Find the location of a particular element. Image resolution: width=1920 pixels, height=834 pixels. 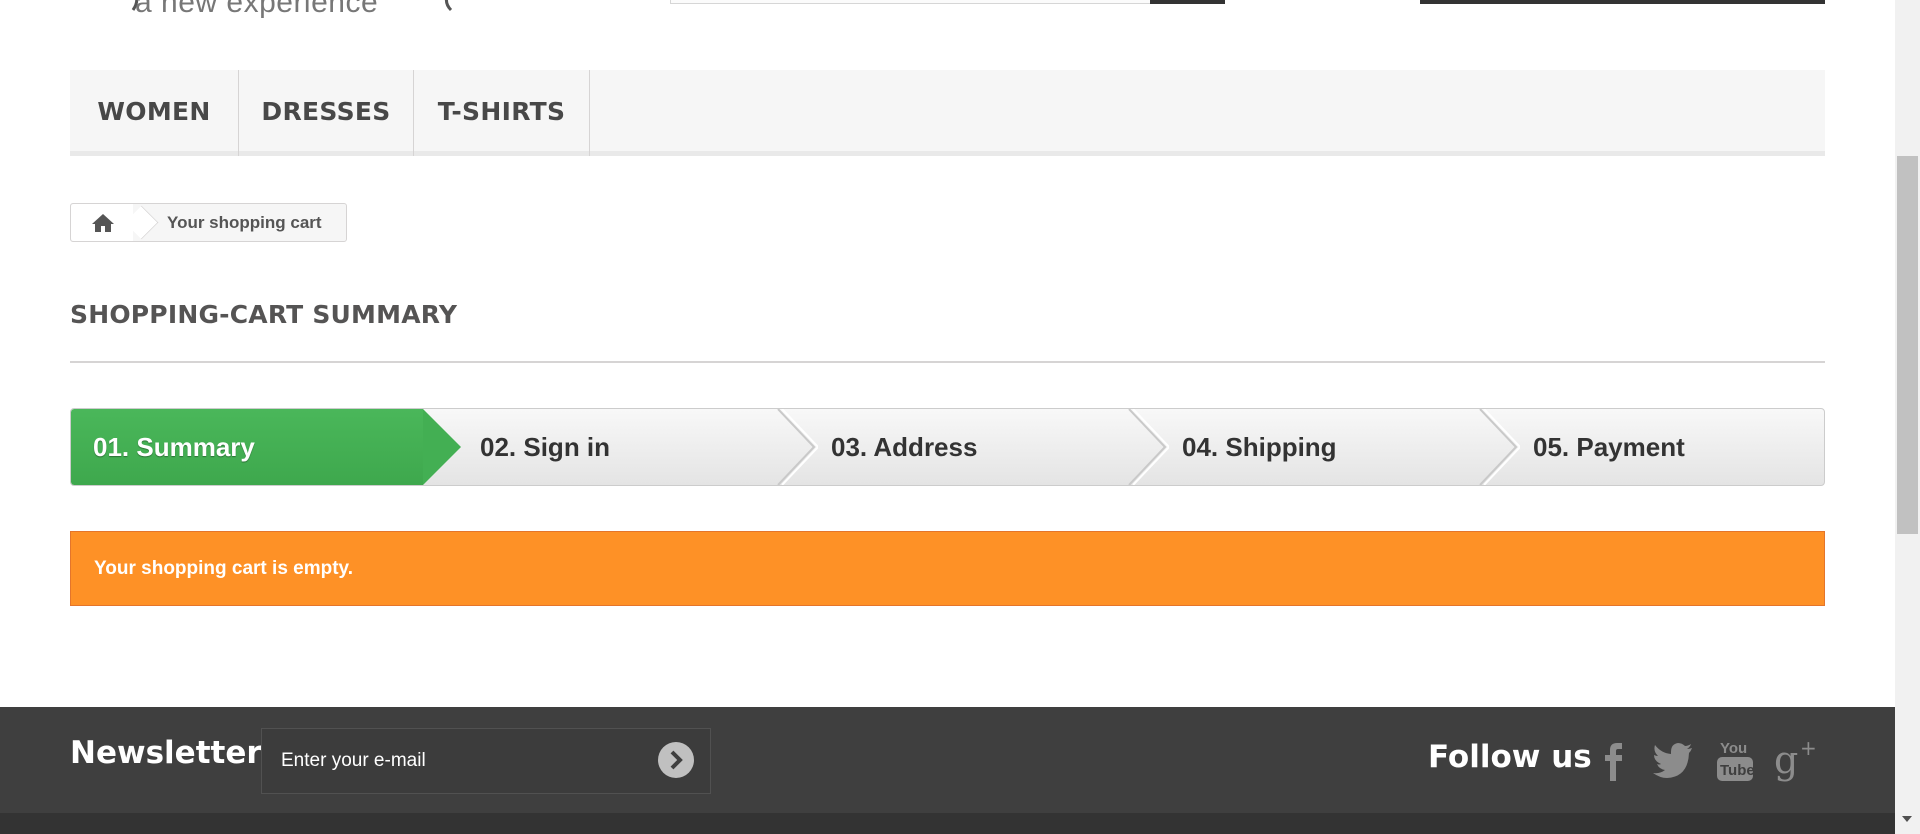

newsletter-title: Newsletter is located at coordinates (166, 753).